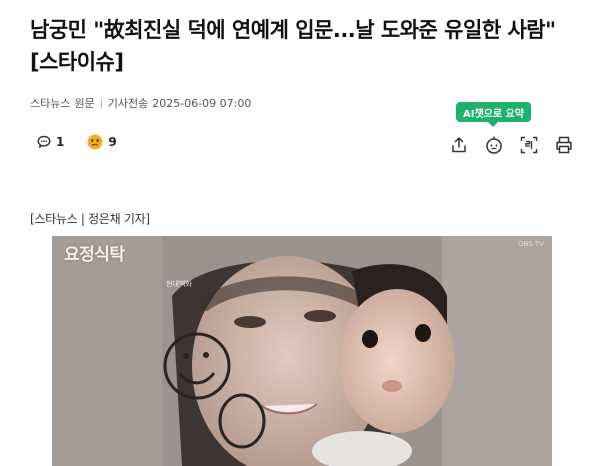 This screenshot has width=600, height=466. What do you see at coordinates (60, 142) in the screenshot?
I see `comment-count: 1` at bounding box center [60, 142].